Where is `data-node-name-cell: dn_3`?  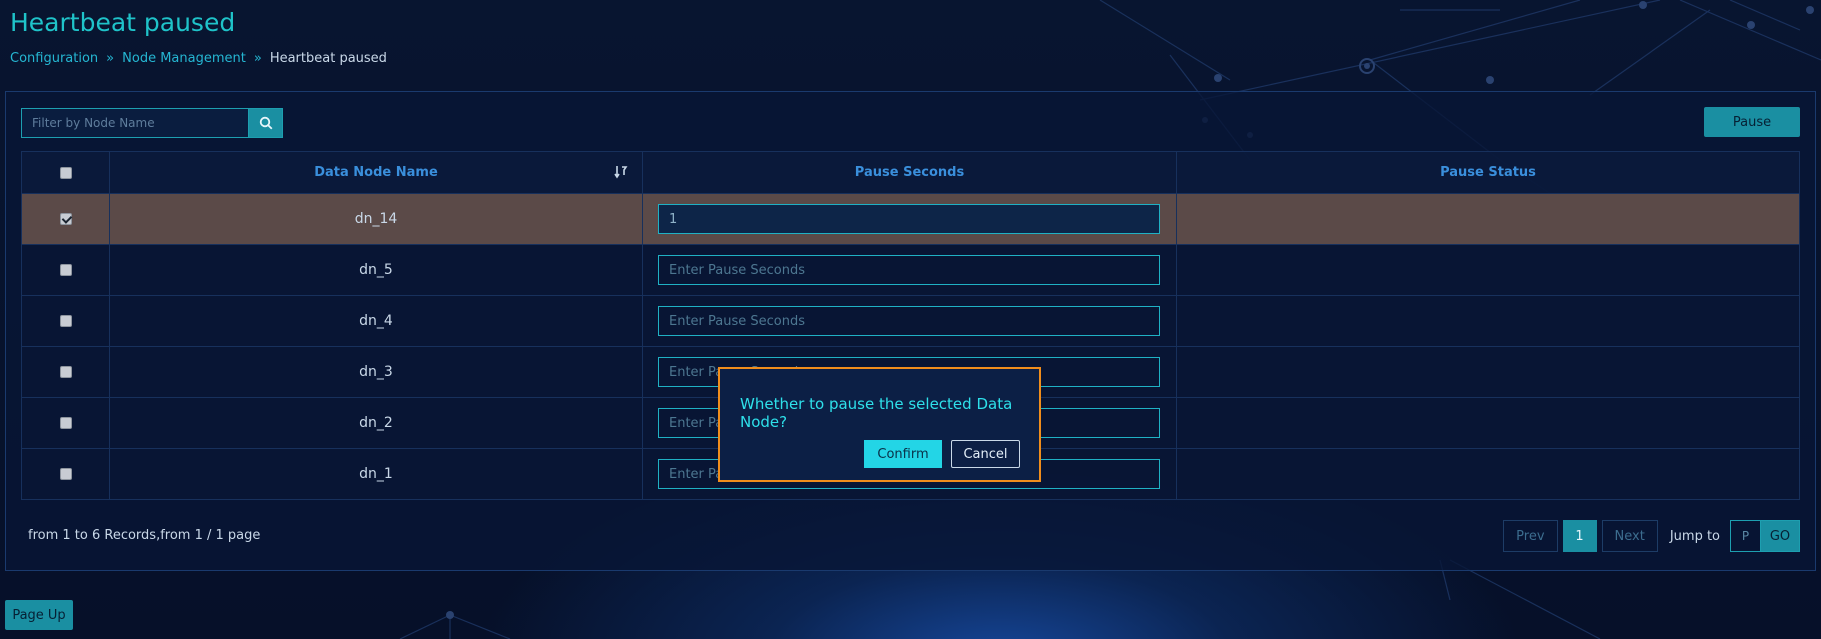 data-node-name-cell: dn_3 is located at coordinates (376, 372).